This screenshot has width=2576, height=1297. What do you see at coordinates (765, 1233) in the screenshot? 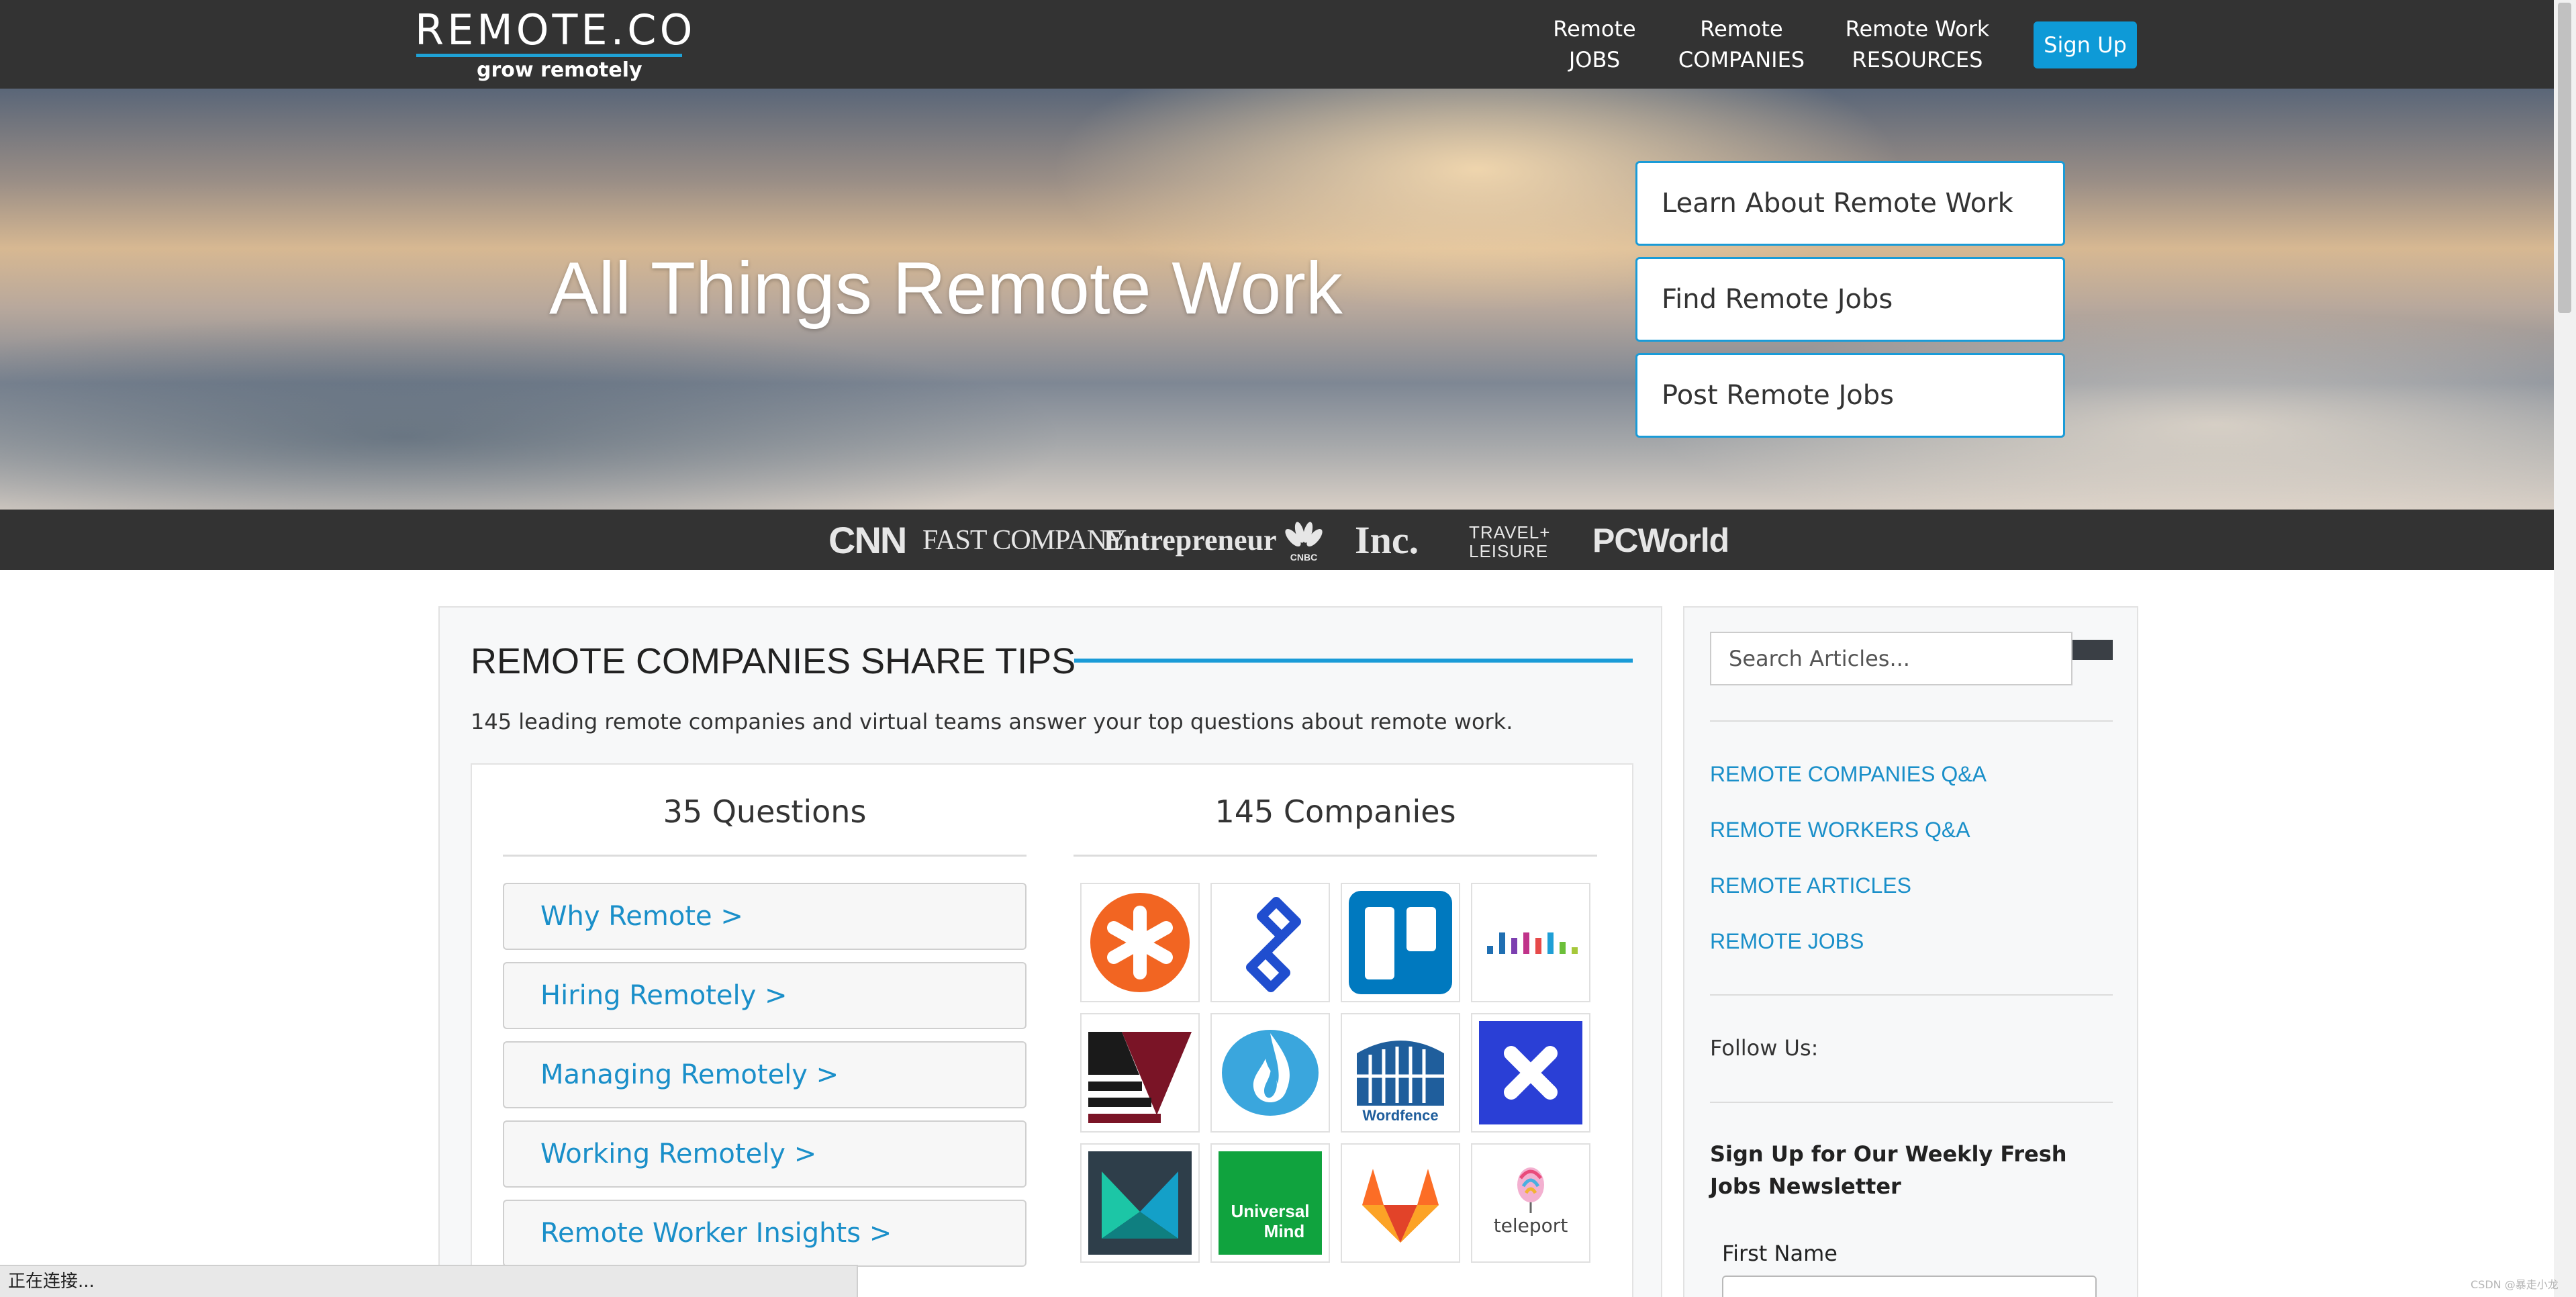
I see `remote-worker-insights-button: Remote Worker Insights >` at bounding box center [765, 1233].